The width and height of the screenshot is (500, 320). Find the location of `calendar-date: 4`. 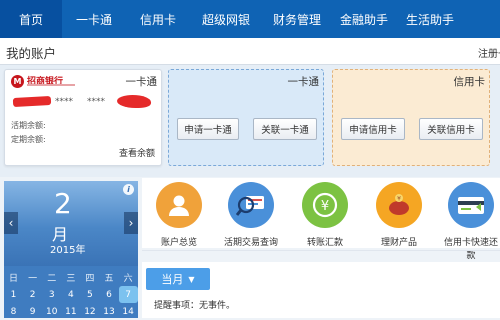

calendar-date: 4 is located at coordinates (70, 294).